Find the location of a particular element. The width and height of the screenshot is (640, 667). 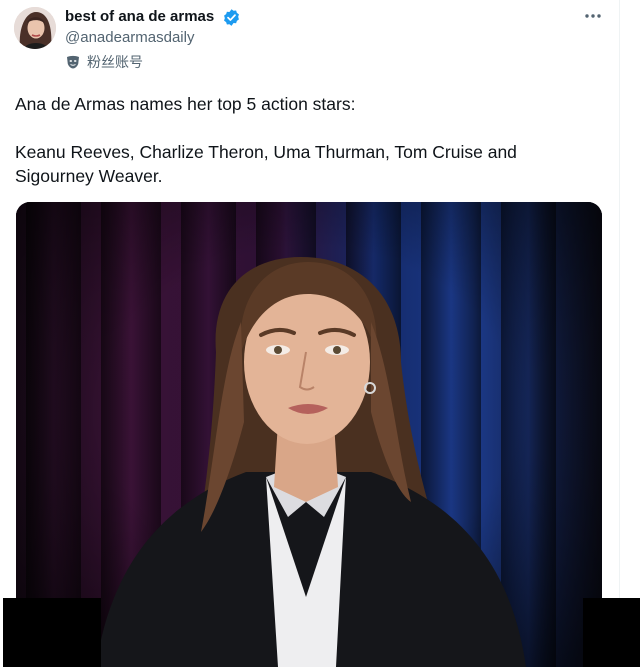

video-letterbox-right is located at coordinates (611, 632).